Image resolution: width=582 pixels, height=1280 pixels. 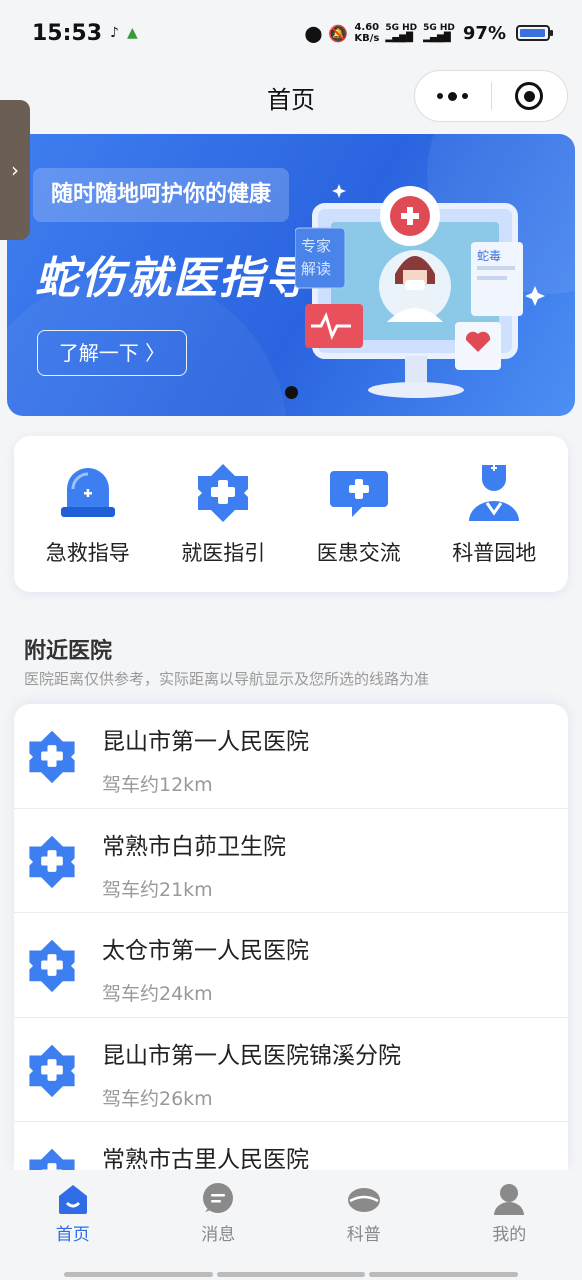 What do you see at coordinates (489, 255) in the screenshot?
I see `svg-text: 蛇毒` at bounding box center [489, 255].